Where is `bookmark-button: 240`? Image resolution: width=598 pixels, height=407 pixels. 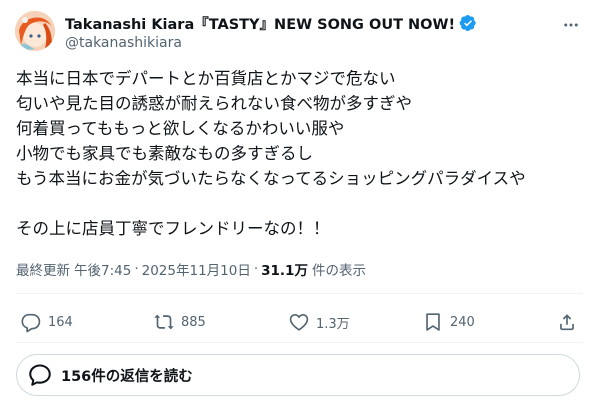
bookmark-button: 240 is located at coordinates (448, 322).